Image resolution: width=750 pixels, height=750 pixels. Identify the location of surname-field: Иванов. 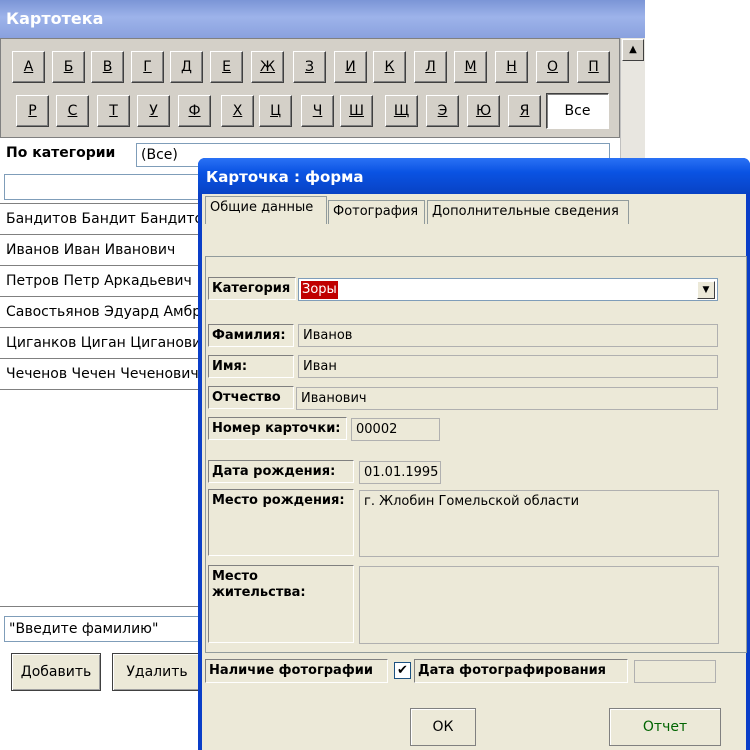
(508, 335).